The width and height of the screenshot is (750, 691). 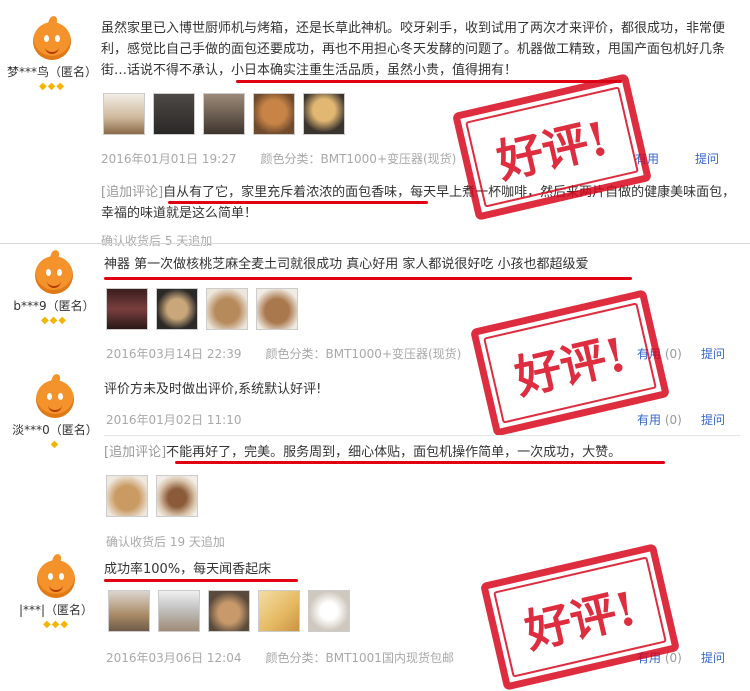 What do you see at coordinates (165, 542) in the screenshot?
I see `followup-confirm: 确认收货后 19 天追加` at bounding box center [165, 542].